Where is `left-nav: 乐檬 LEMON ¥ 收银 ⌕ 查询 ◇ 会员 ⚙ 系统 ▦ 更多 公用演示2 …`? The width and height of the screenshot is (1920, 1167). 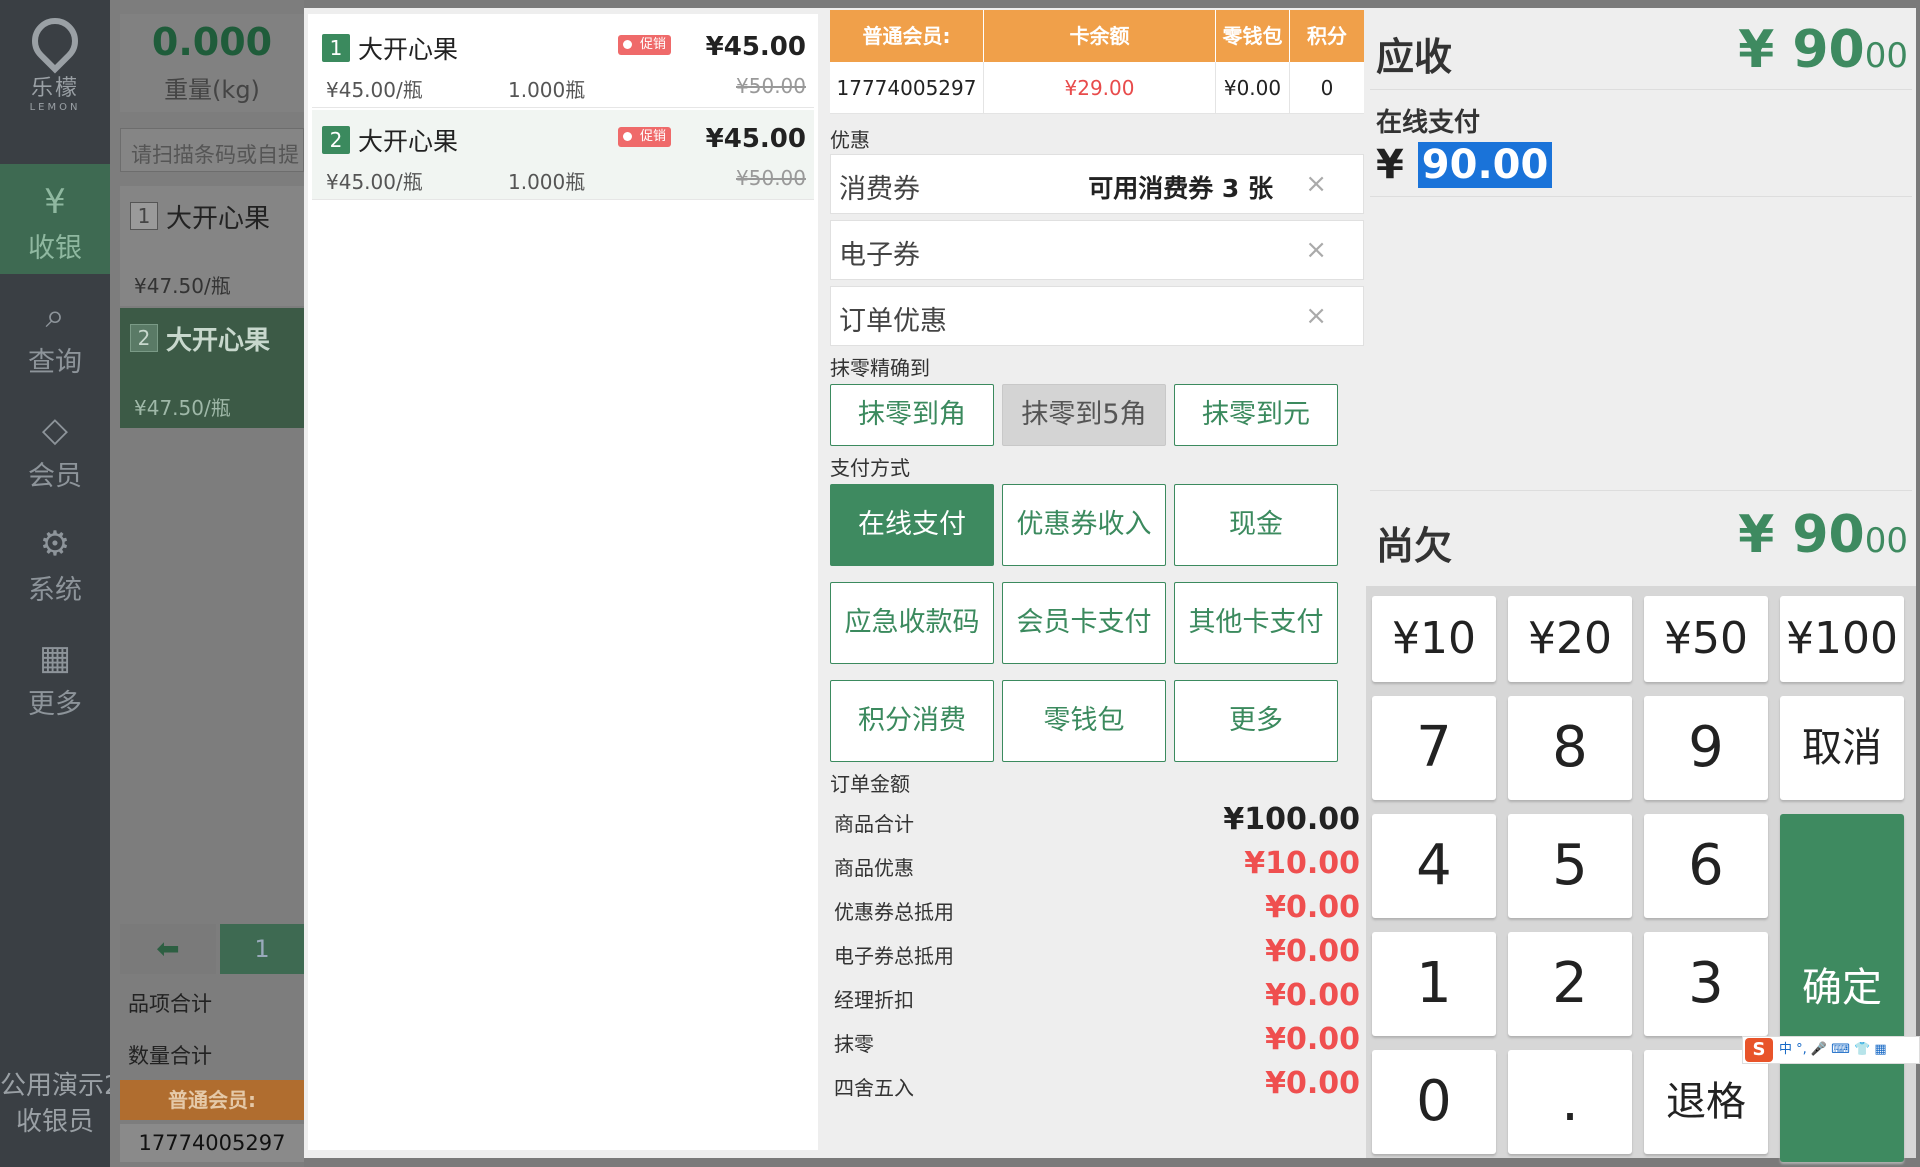 left-nav: 乐檬 LEMON ¥ 收银 ⌕ 查询 ◇ 会员 ⚙ 系统 ▦ 更多 公用演示2 … is located at coordinates (55, 583).